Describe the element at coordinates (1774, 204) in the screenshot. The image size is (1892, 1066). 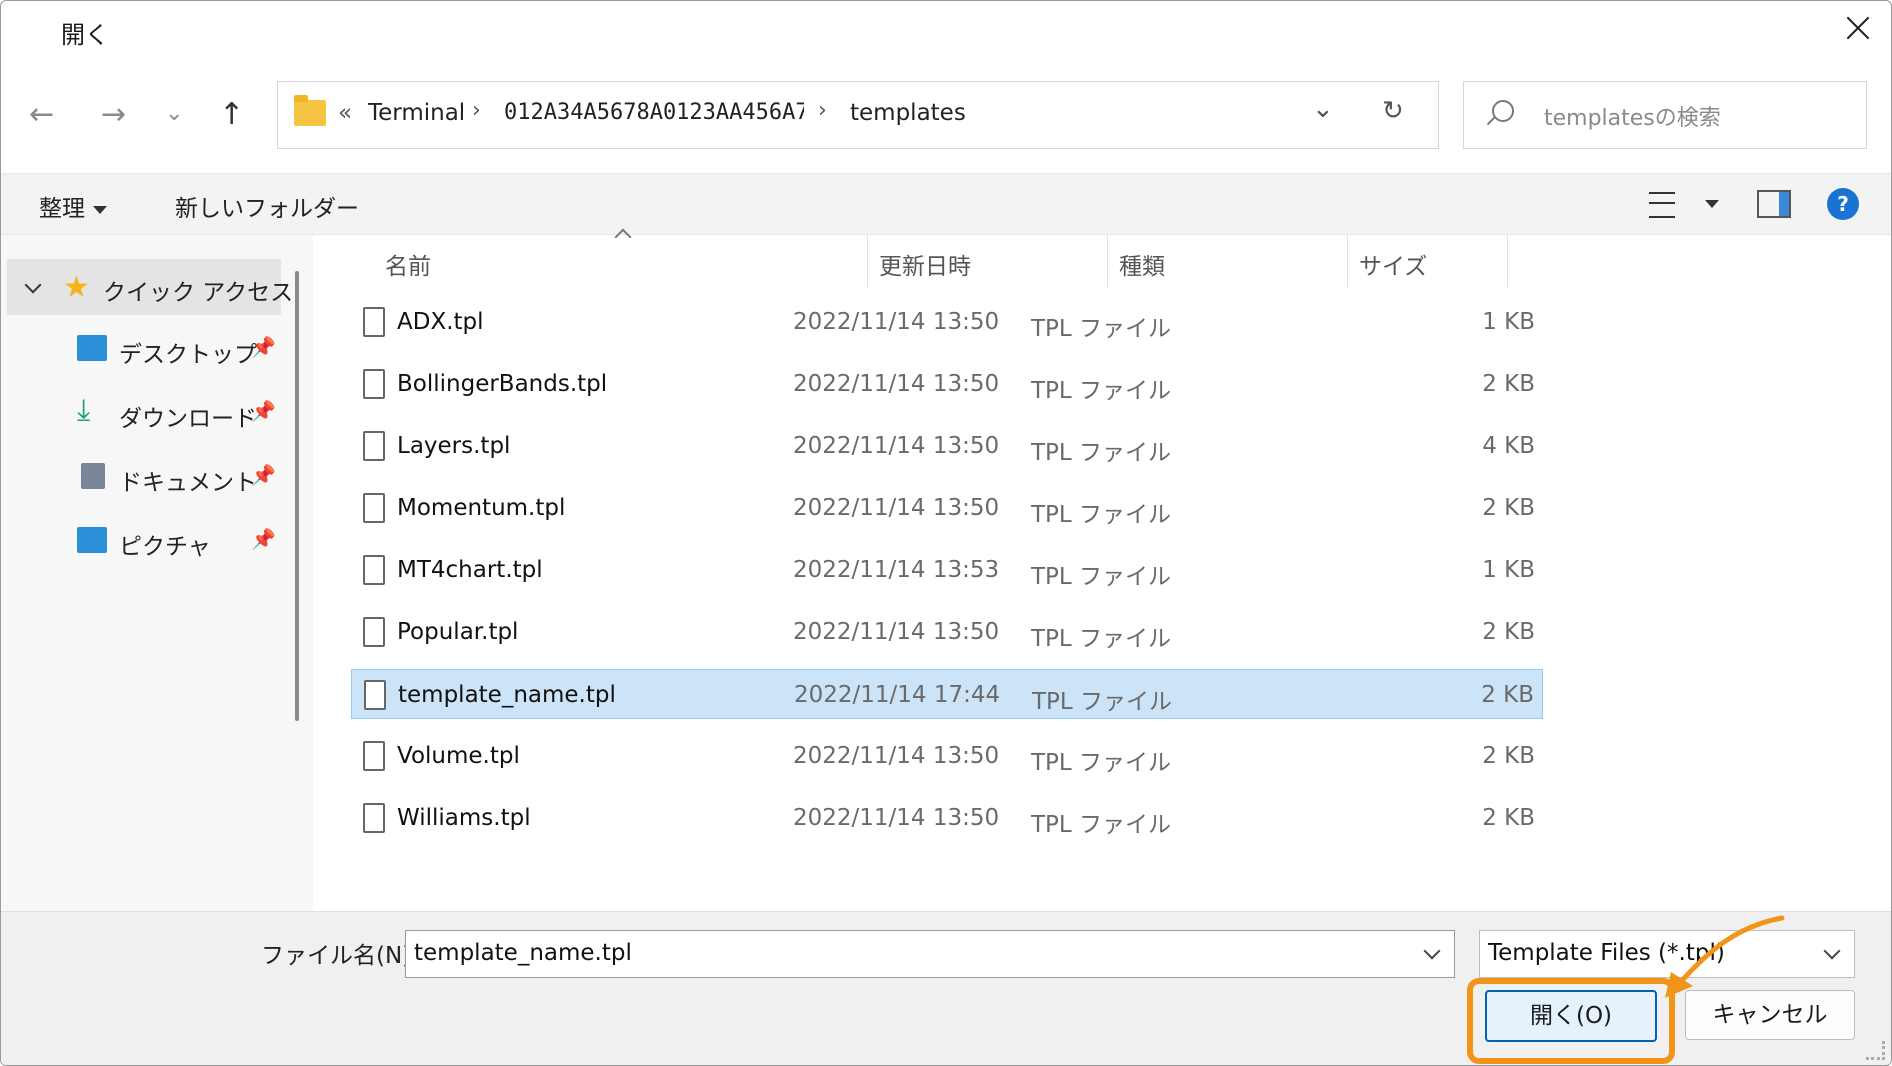
I see `preview-pane-icon` at that location.